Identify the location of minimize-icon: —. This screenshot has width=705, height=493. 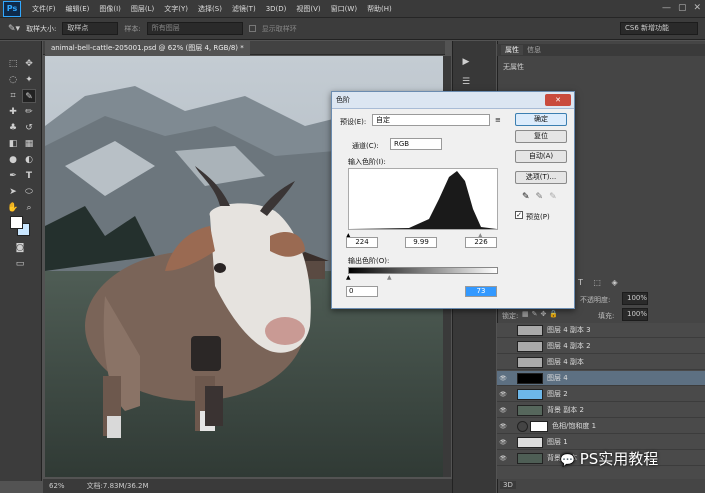
(666, 8).